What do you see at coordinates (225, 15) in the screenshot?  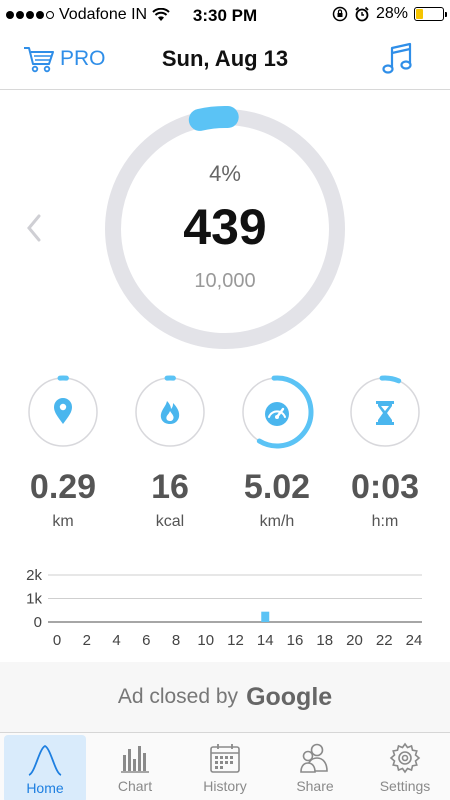 I see `status-bar: Vodafone IN 3:30 PM 28%` at bounding box center [225, 15].